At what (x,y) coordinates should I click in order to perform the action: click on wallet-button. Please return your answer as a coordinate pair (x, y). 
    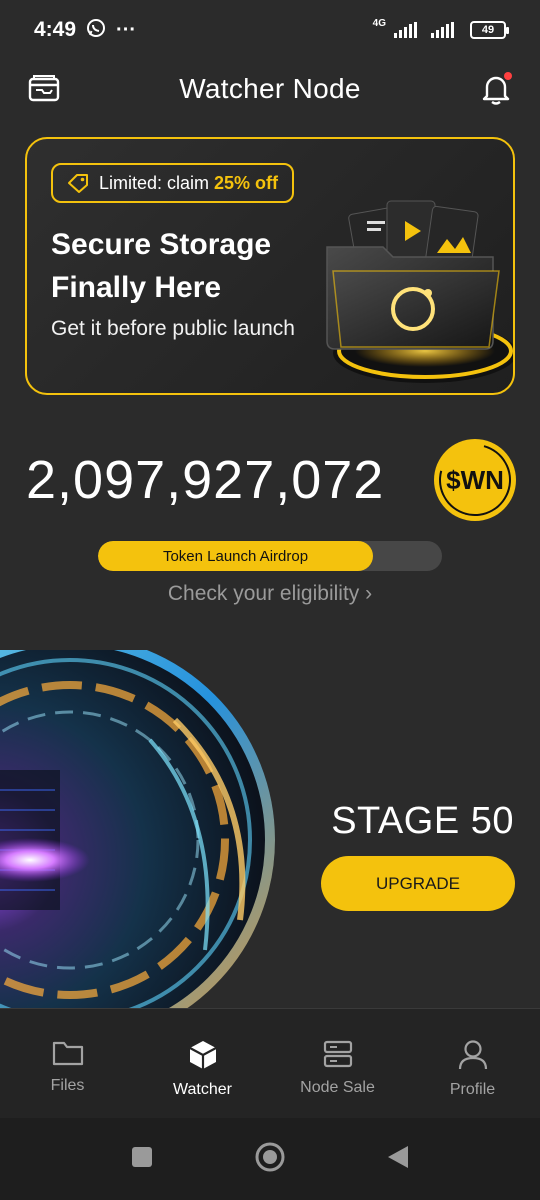
    Looking at the image, I should click on (44, 89).